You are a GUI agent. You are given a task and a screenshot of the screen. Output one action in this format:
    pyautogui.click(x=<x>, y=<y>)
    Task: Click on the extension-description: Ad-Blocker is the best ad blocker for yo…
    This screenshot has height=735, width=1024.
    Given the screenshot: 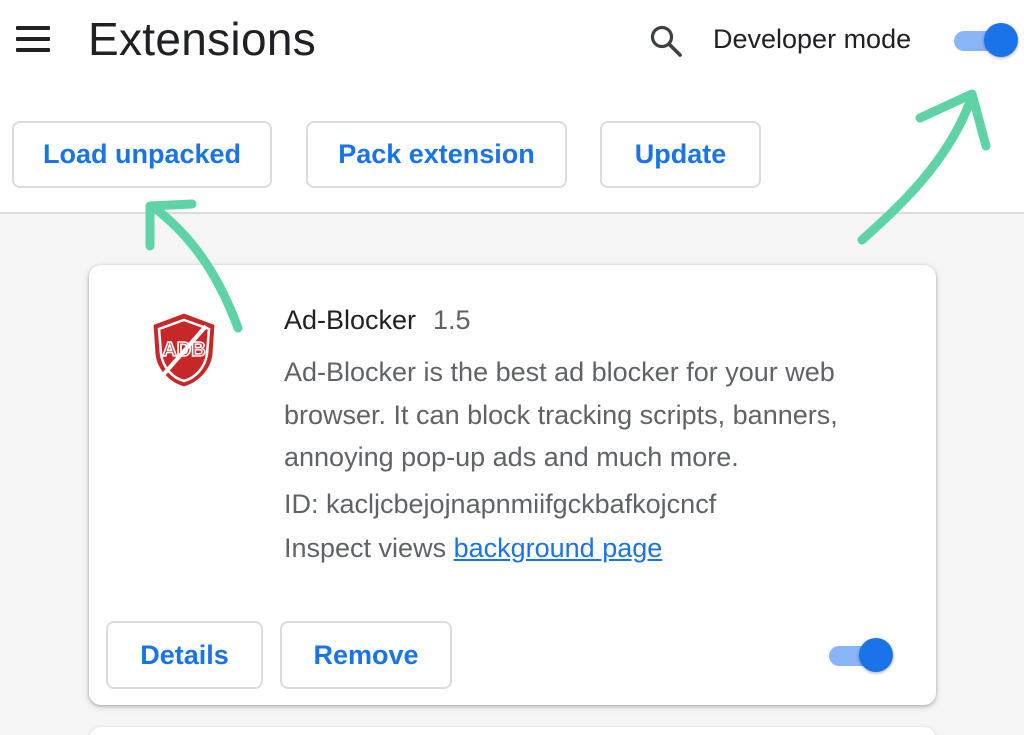 What is the action you would take?
    pyautogui.click(x=561, y=414)
    